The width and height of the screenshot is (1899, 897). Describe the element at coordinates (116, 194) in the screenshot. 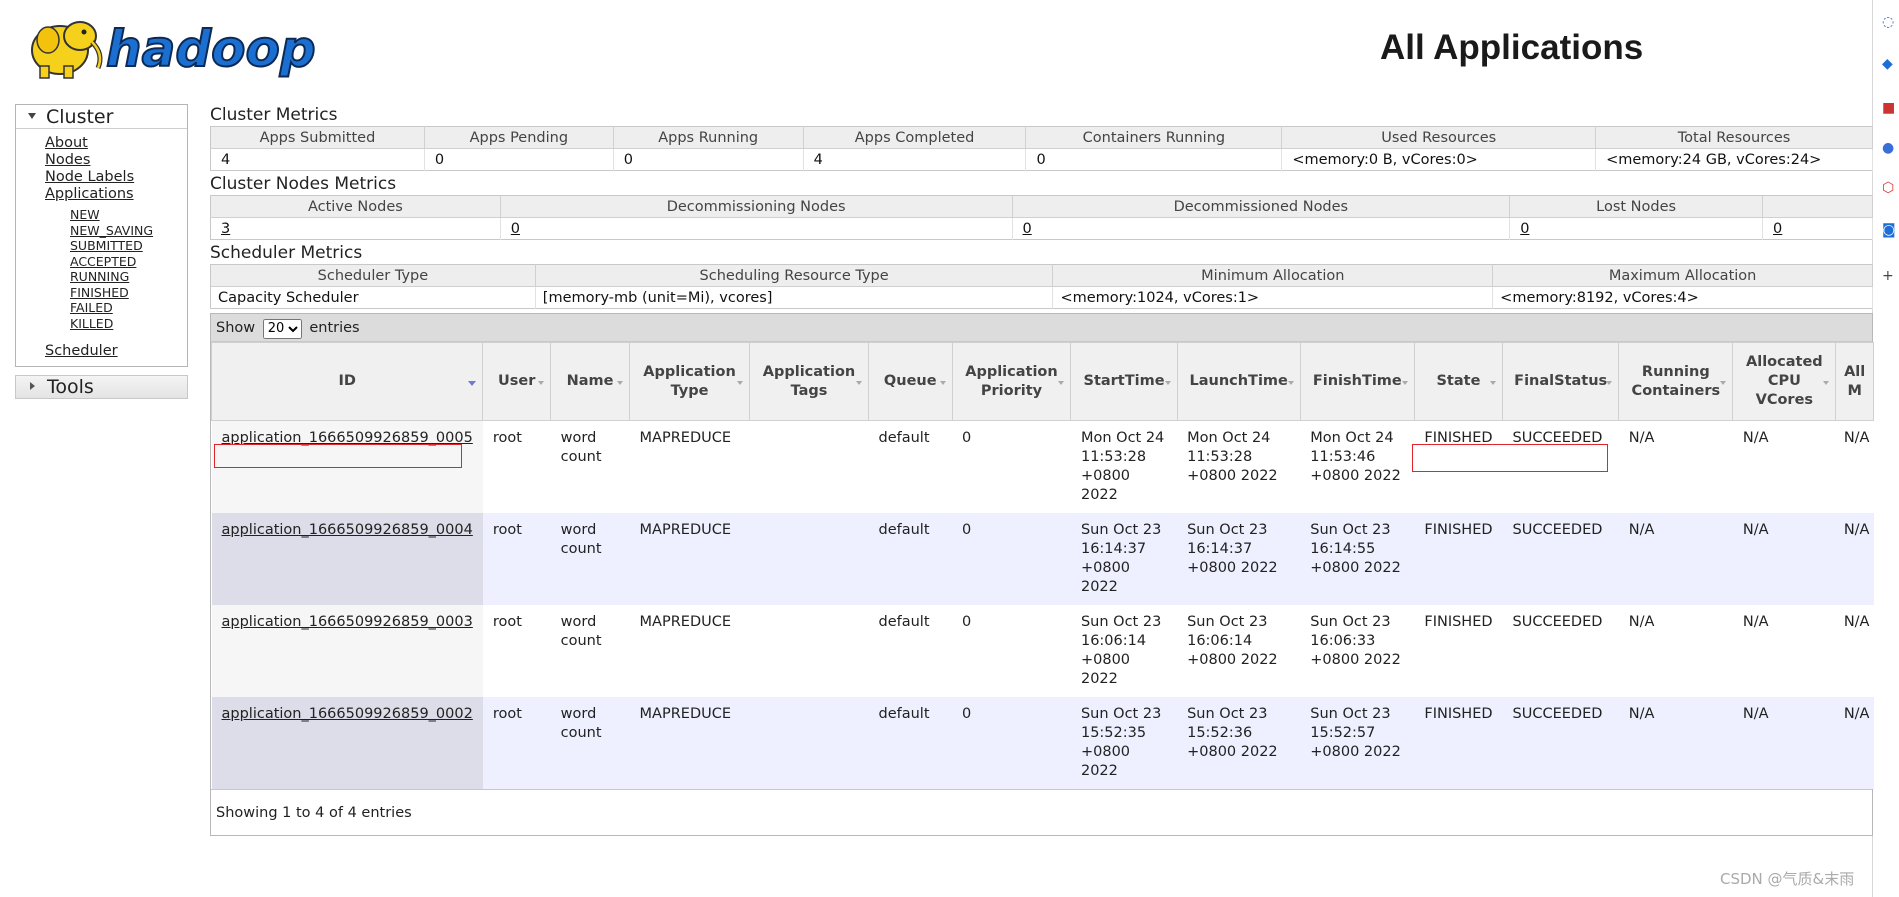

I see `nav-link-applications: Applications` at that location.